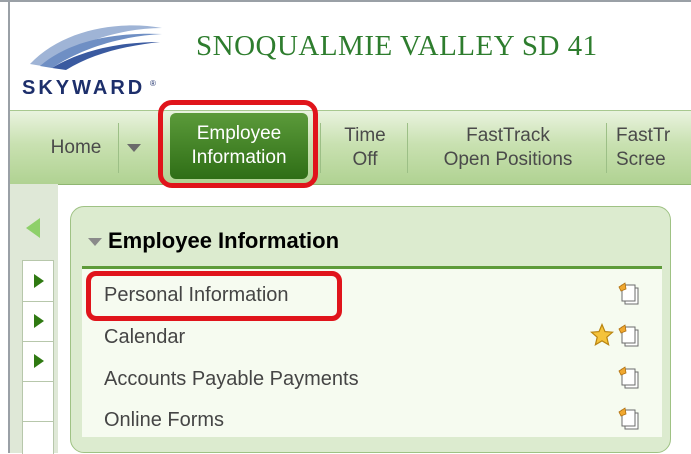 The height and width of the screenshot is (454, 691). Describe the element at coordinates (238, 144) in the screenshot. I see `highlight-annotation-nav` at that location.